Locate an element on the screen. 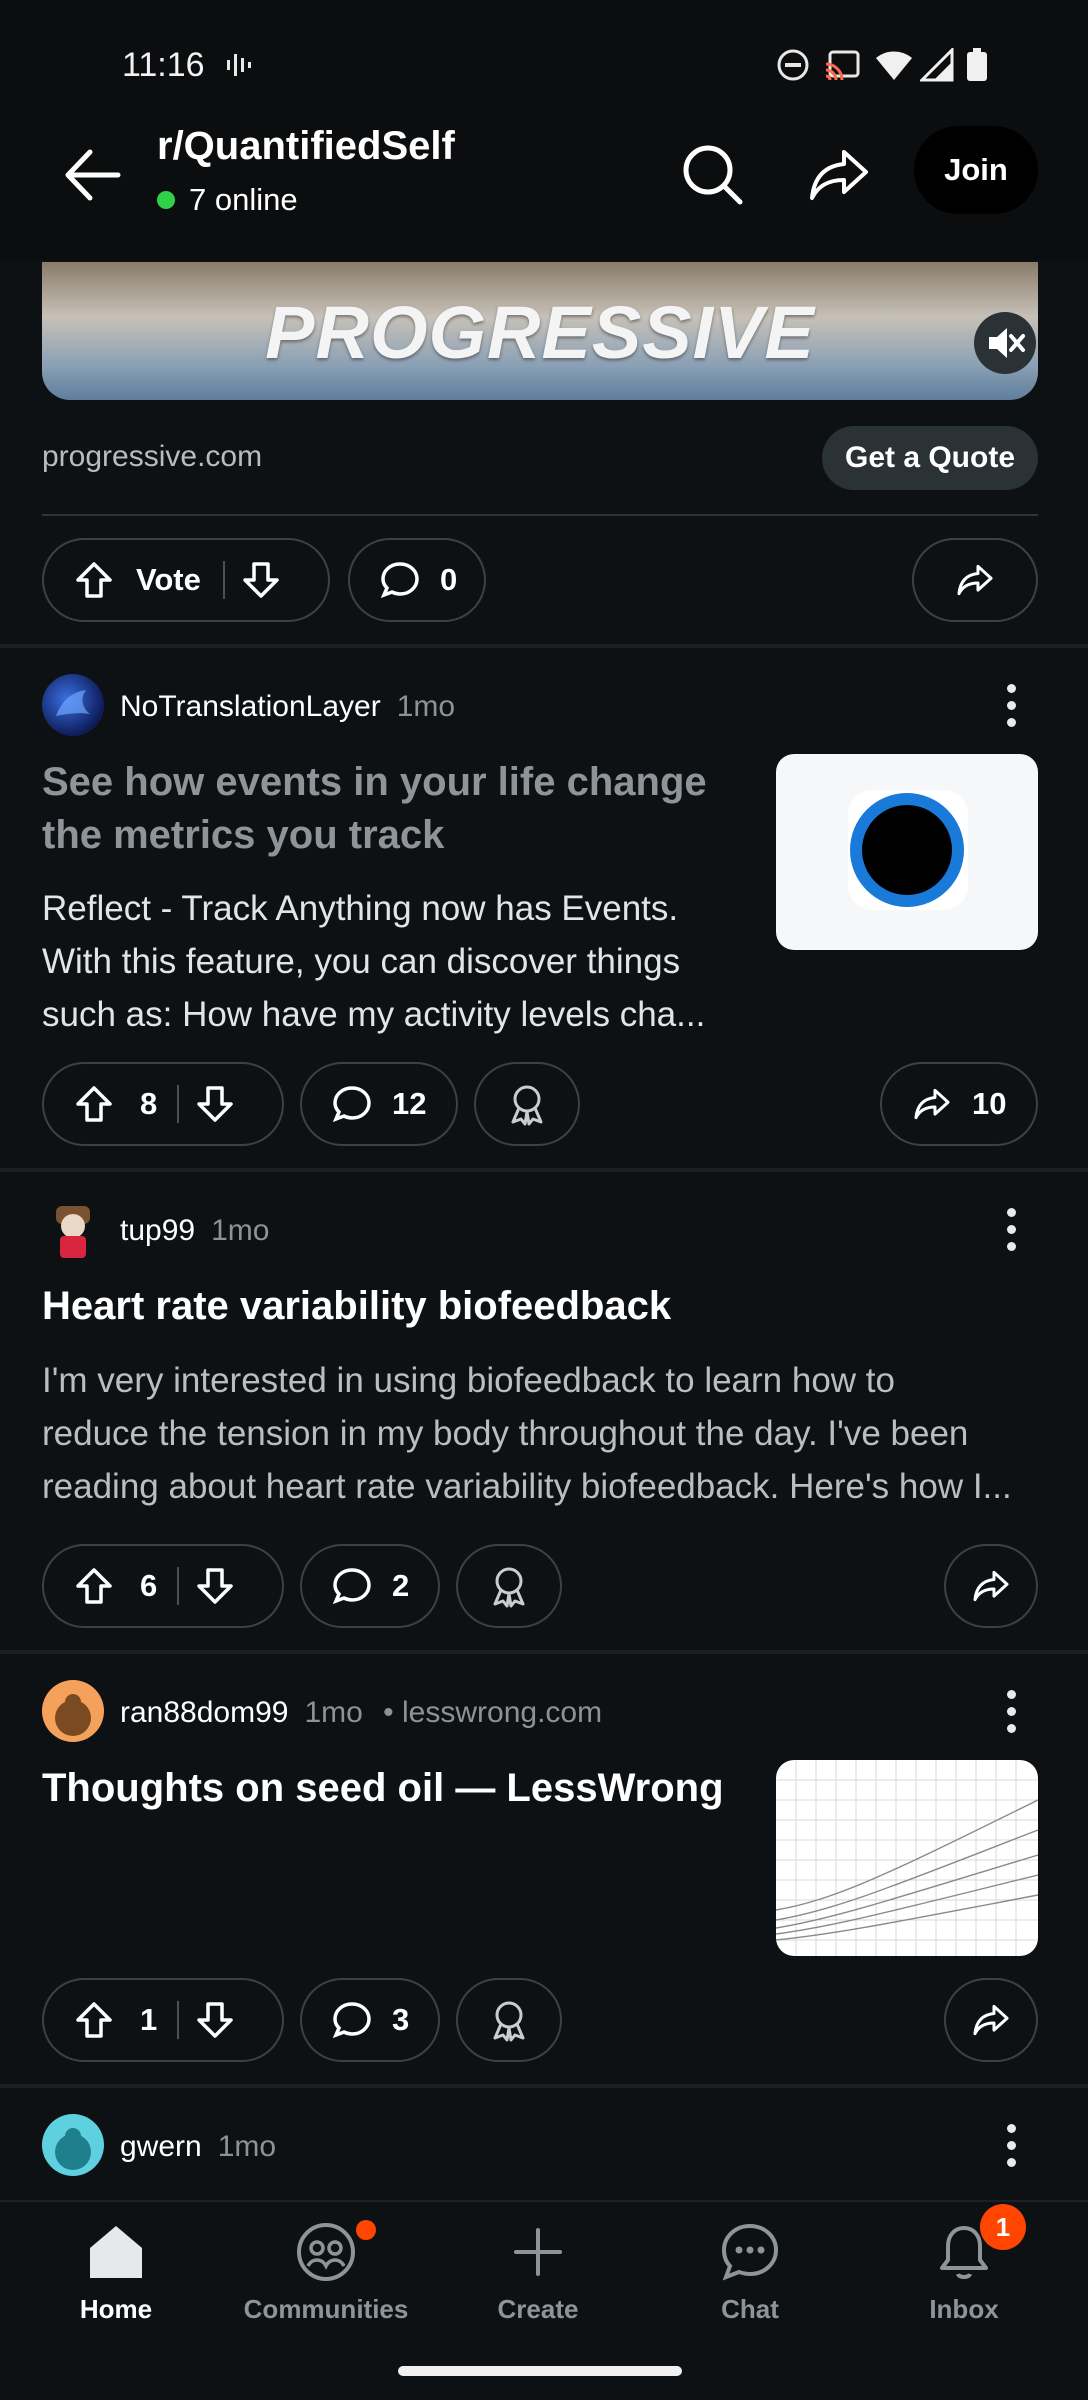  comments-button: 12 is located at coordinates (379, 1104).